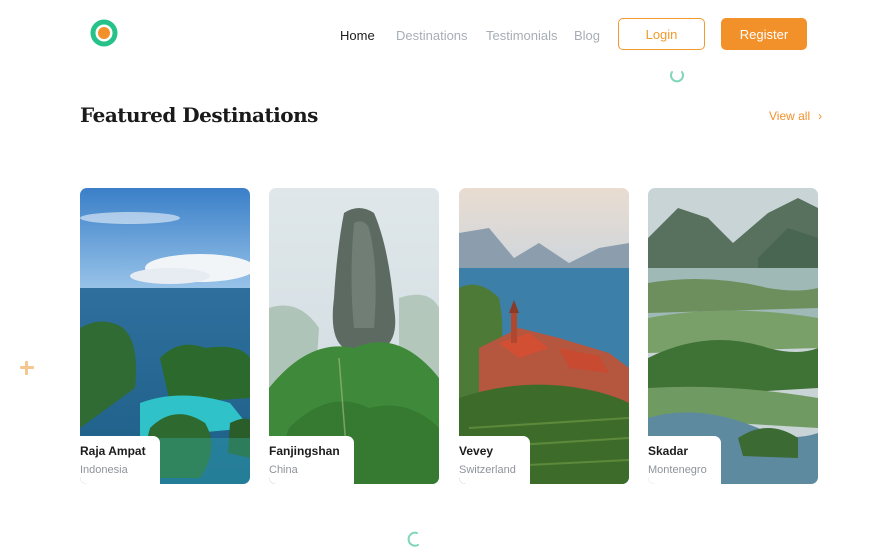 The width and height of the screenshot is (895, 552). Describe the element at coordinates (494, 460) in the screenshot. I see `destination-label: Vevey Switzerland` at that location.